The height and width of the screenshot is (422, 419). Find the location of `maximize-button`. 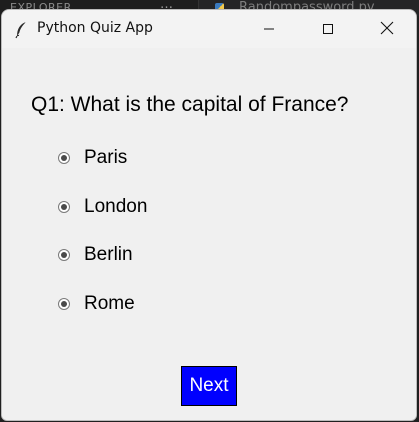

maximize-button is located at coordinates (328, 29).